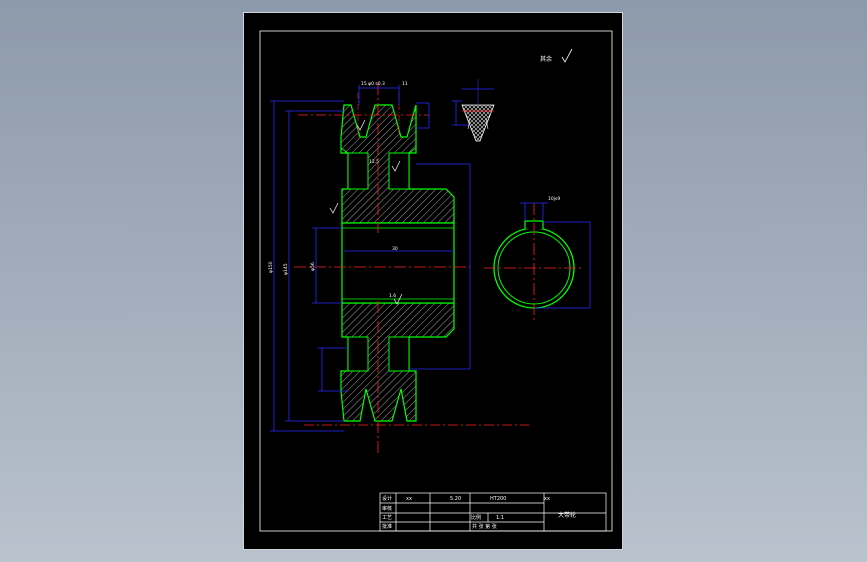 Image resolution: width=867 pixels, height=562 pixels. I want to click on upper-web-void-right, so click(399, 171).